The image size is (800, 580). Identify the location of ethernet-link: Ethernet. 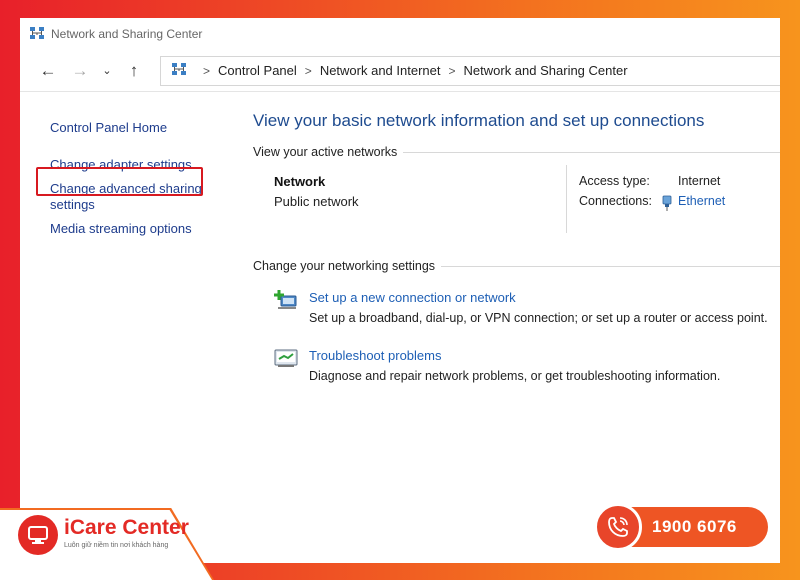
(701, 201).